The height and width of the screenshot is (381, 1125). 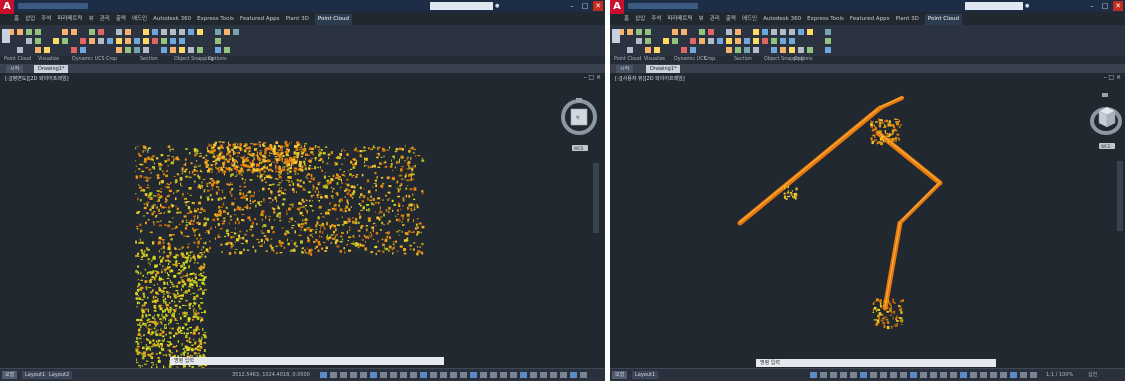 I want to click on ribbon-tab: Featured Apps, so click(x=260, y=19).